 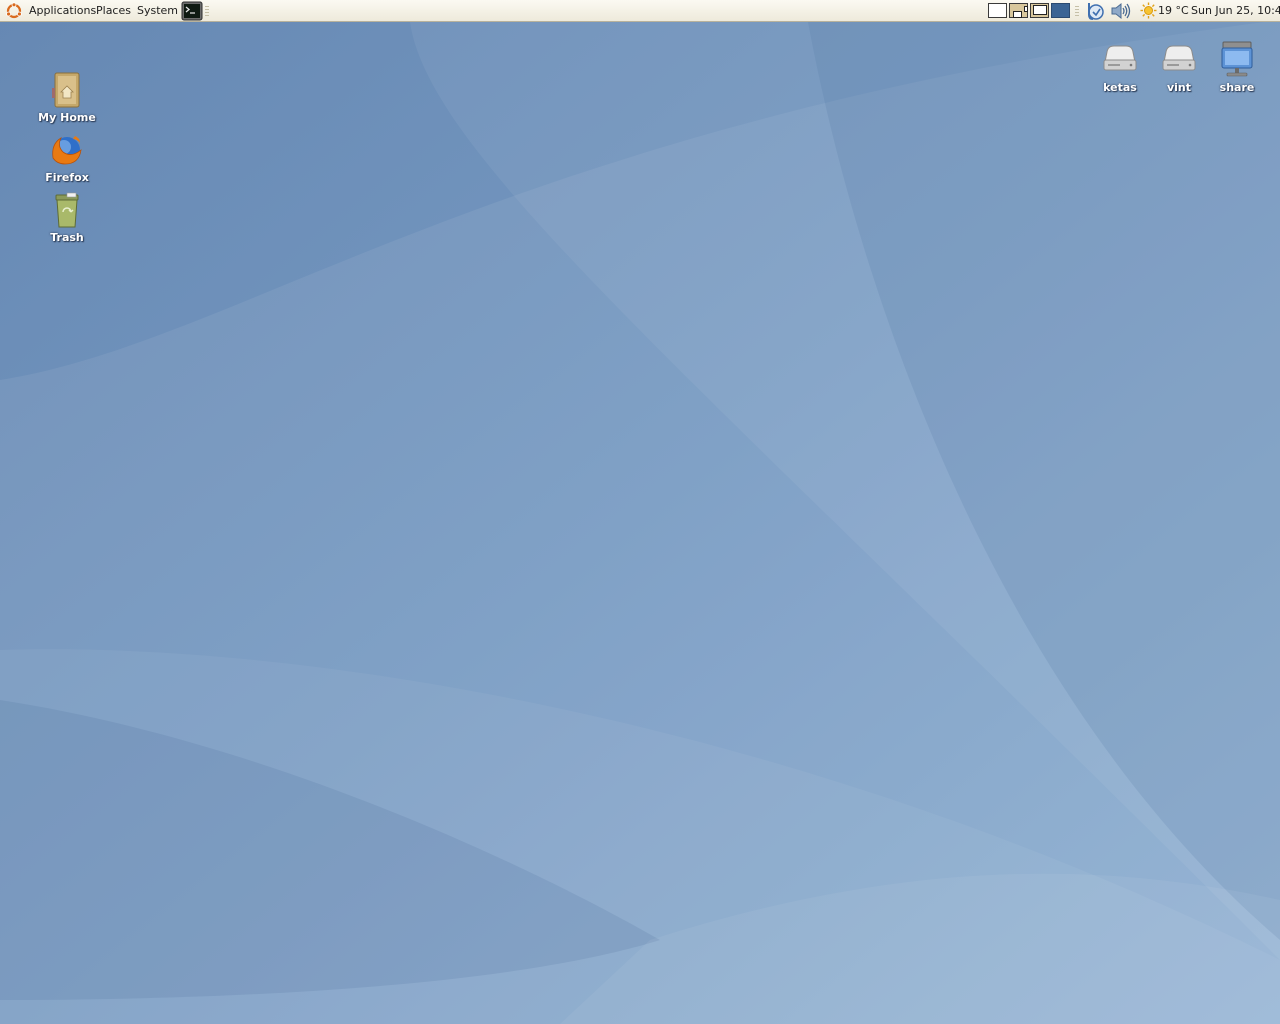 I want to click on applications-menu: Applications, so click(x=62, y=10).